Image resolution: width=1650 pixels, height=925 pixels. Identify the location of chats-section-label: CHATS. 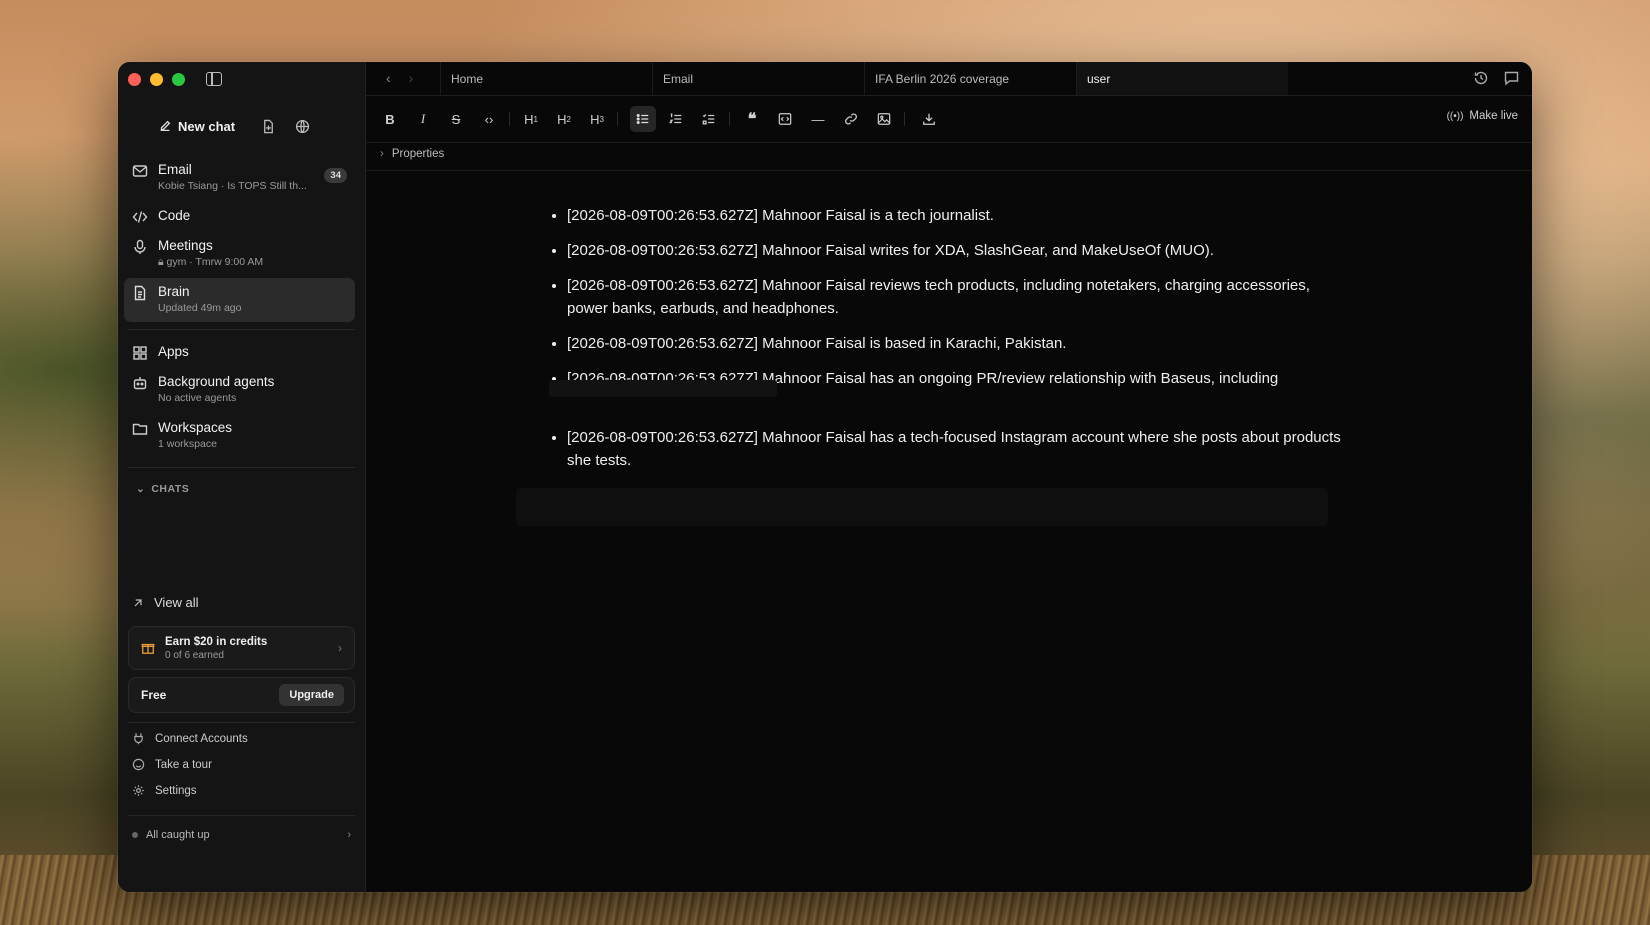
(170, 489).